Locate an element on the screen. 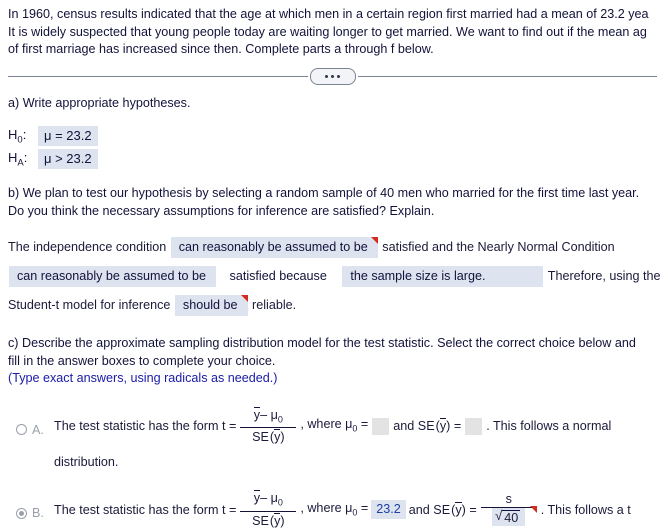  choice-b-se-input: s √ 40 is located at coordinates (508, 508).